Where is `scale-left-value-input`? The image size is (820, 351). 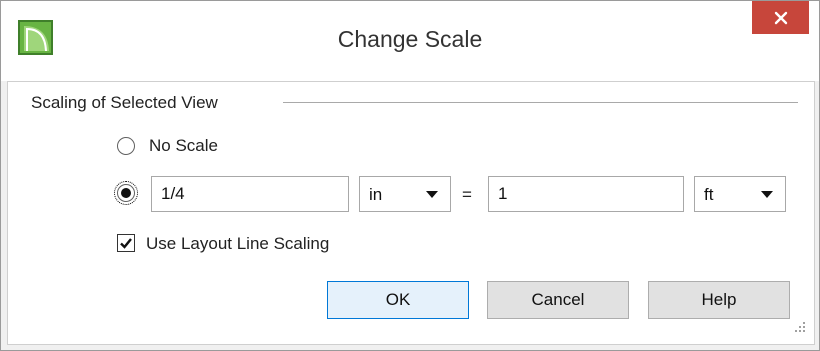
scale-left-value-input is located at coordinates (250, 194).